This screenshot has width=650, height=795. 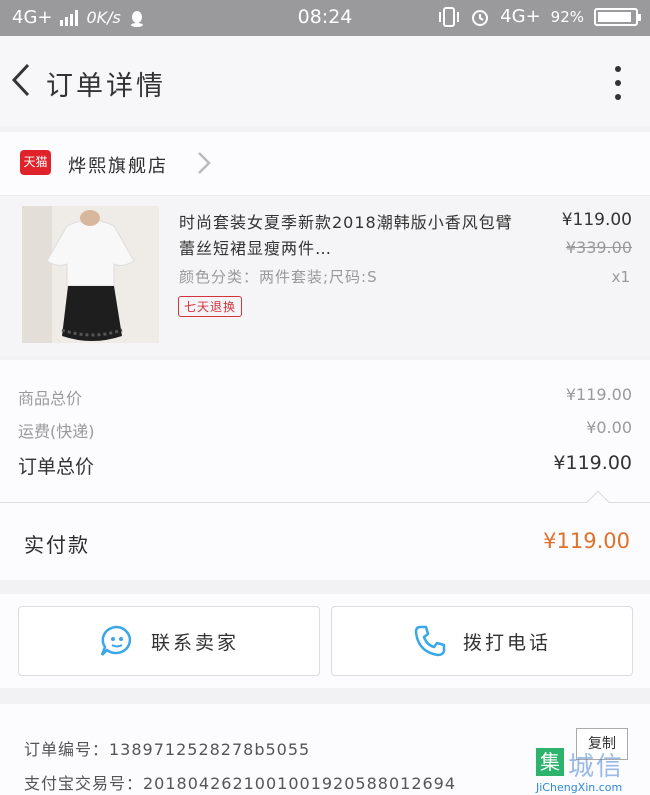 I want to click on nav-bar: 订单详情, so click(x=325, y=81).